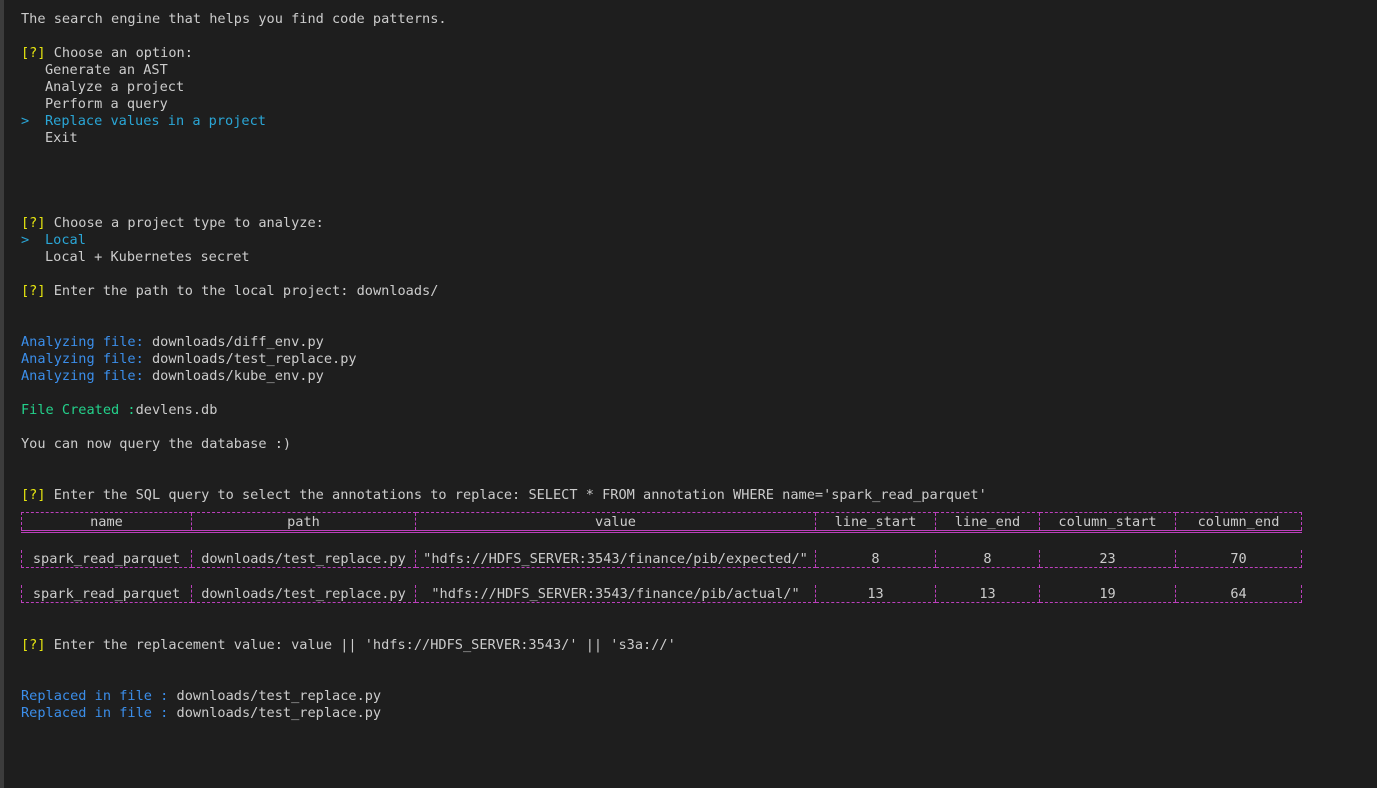 This screenshot has height=788, width=1377. I want to click on table-cell: 64, so click(1238, 594).